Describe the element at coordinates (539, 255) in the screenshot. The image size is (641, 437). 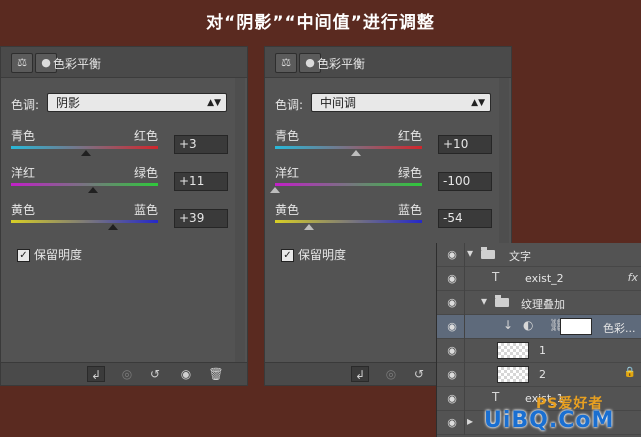
I see `layer-row-group: ◉ ▾ 文字` at that location.